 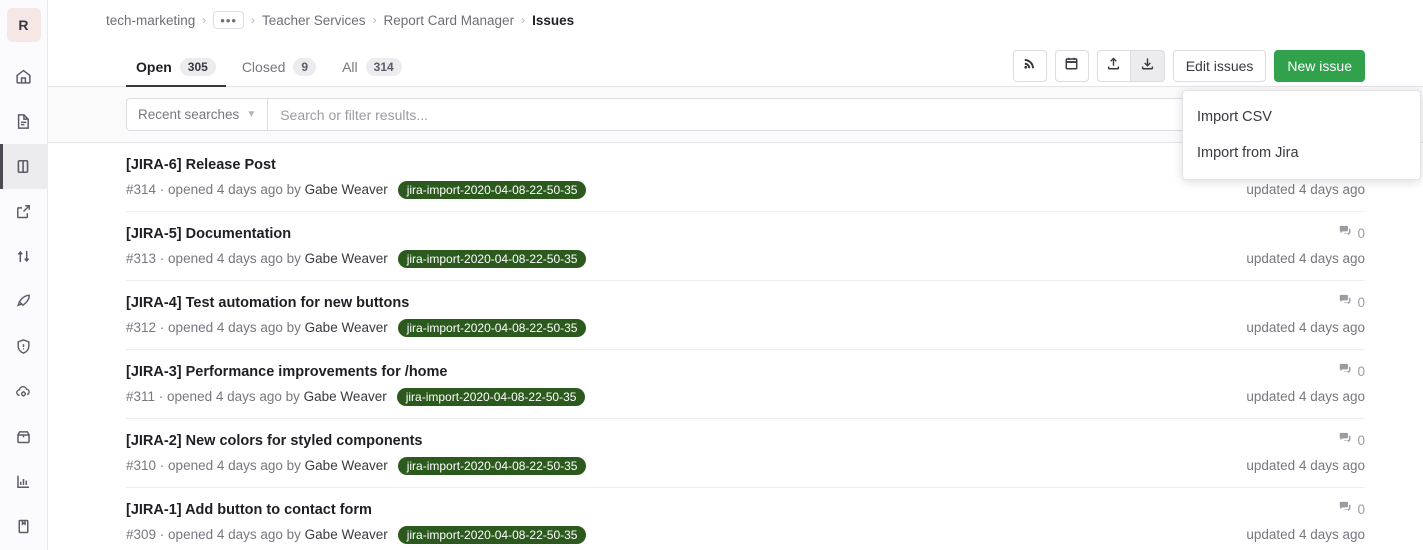 What do you see at coordinates (678, 165) in the screenshot?
I see `issue-title-link: [JIRA-6] Release Post` at bounding box center [678, 165].